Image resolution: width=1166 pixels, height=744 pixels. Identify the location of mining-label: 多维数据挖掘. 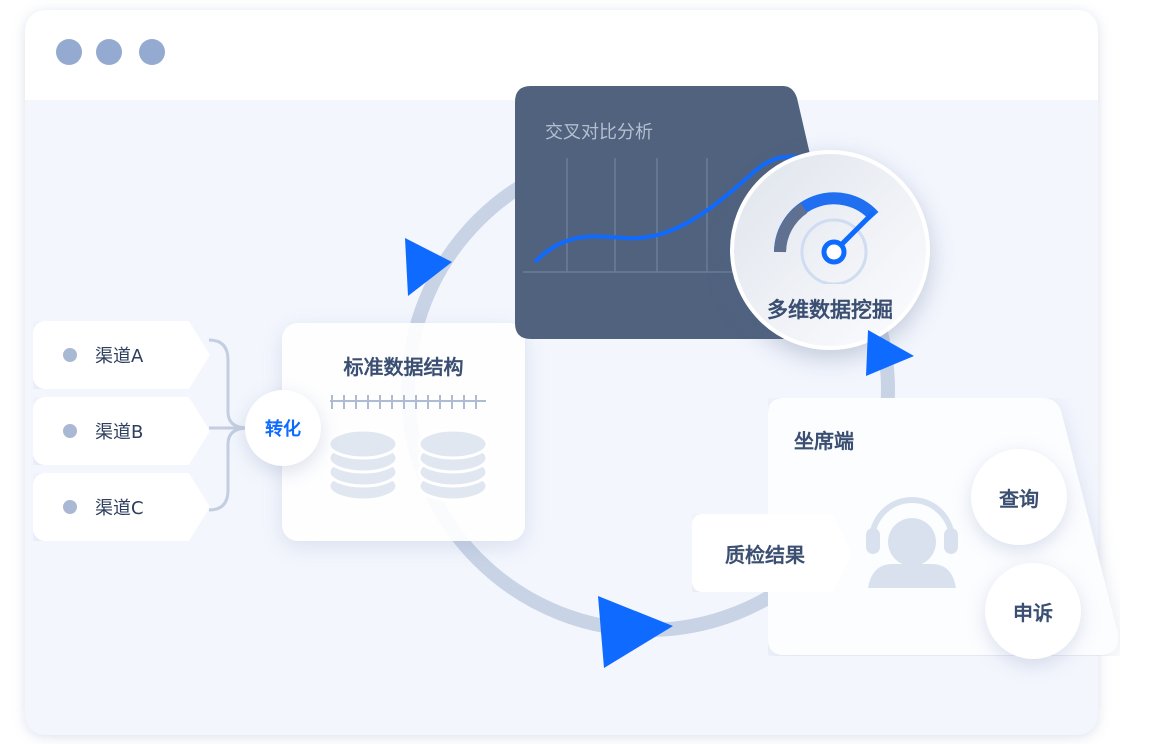
(830, 310).